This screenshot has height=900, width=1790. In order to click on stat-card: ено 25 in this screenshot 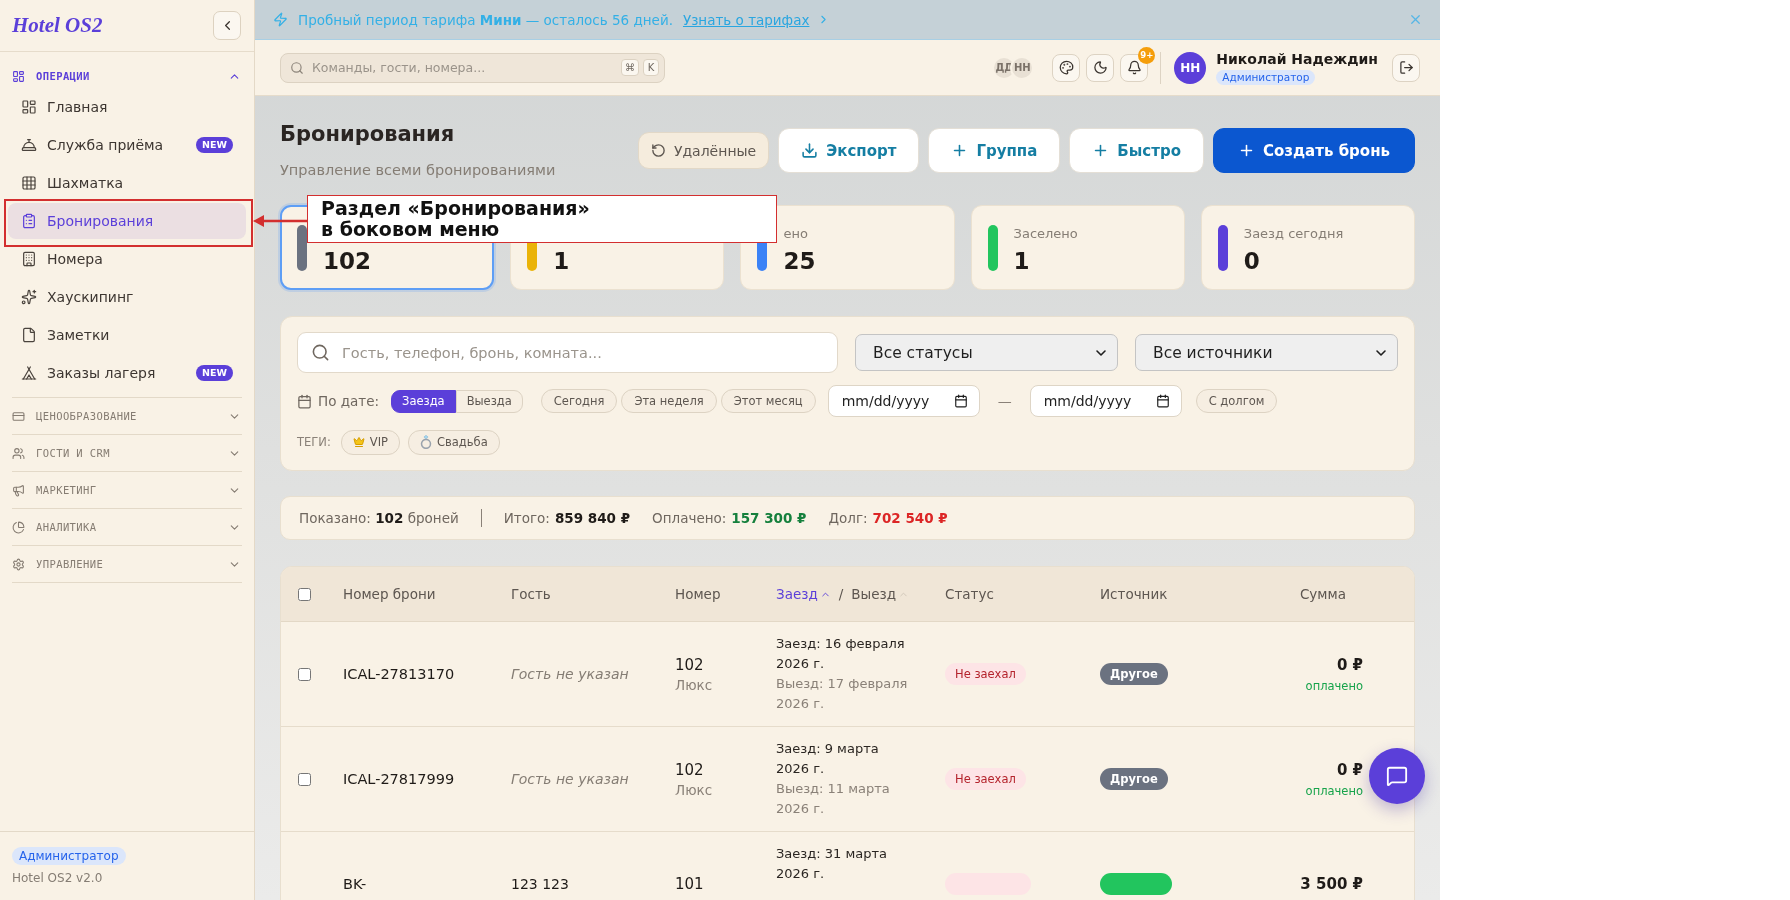, I will do `click(847, 247)`.